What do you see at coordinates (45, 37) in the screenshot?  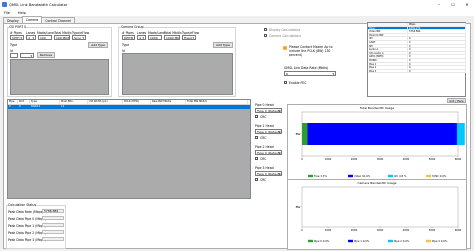 I see `mode-lane-field: 100` at bounding box center [45, 37].